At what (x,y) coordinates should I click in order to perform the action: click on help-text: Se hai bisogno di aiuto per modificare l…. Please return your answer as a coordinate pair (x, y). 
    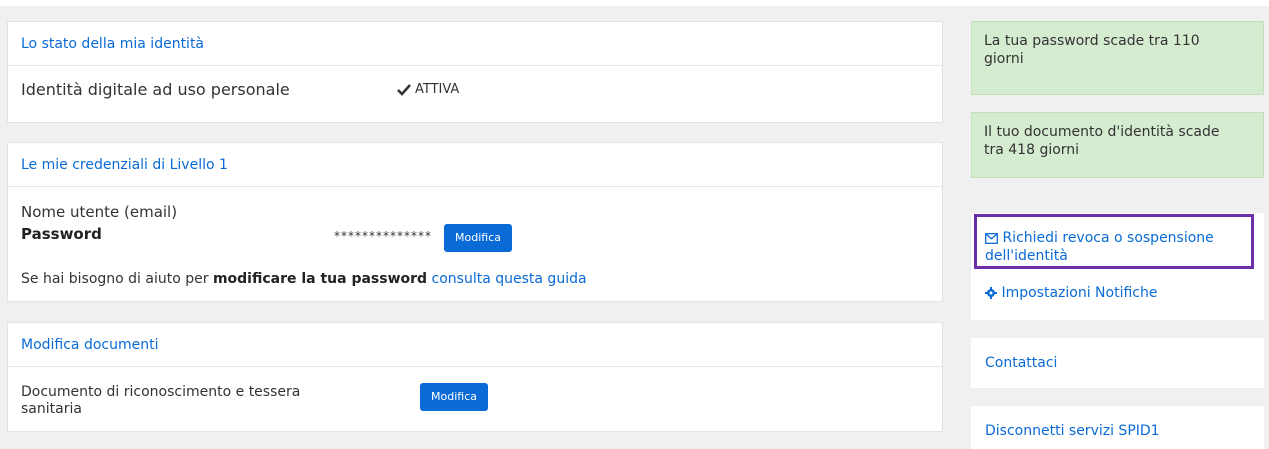
    Looking at the image, I should click on (304, 279).